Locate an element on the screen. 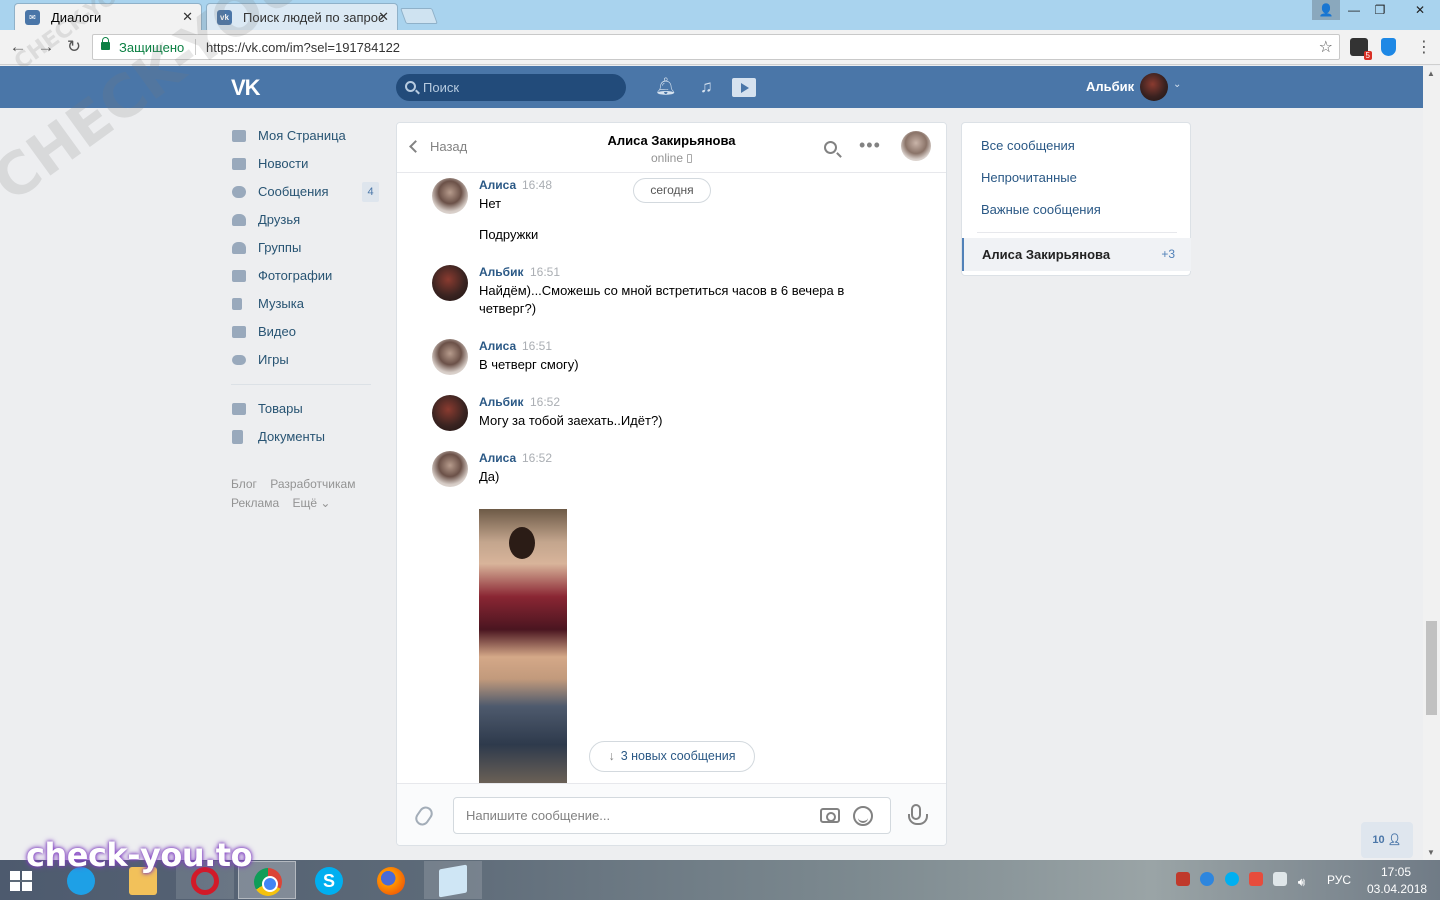 This screenshot has width=1440, height=900. profile-icon: 👤 is located at coordinates (1326, 10).